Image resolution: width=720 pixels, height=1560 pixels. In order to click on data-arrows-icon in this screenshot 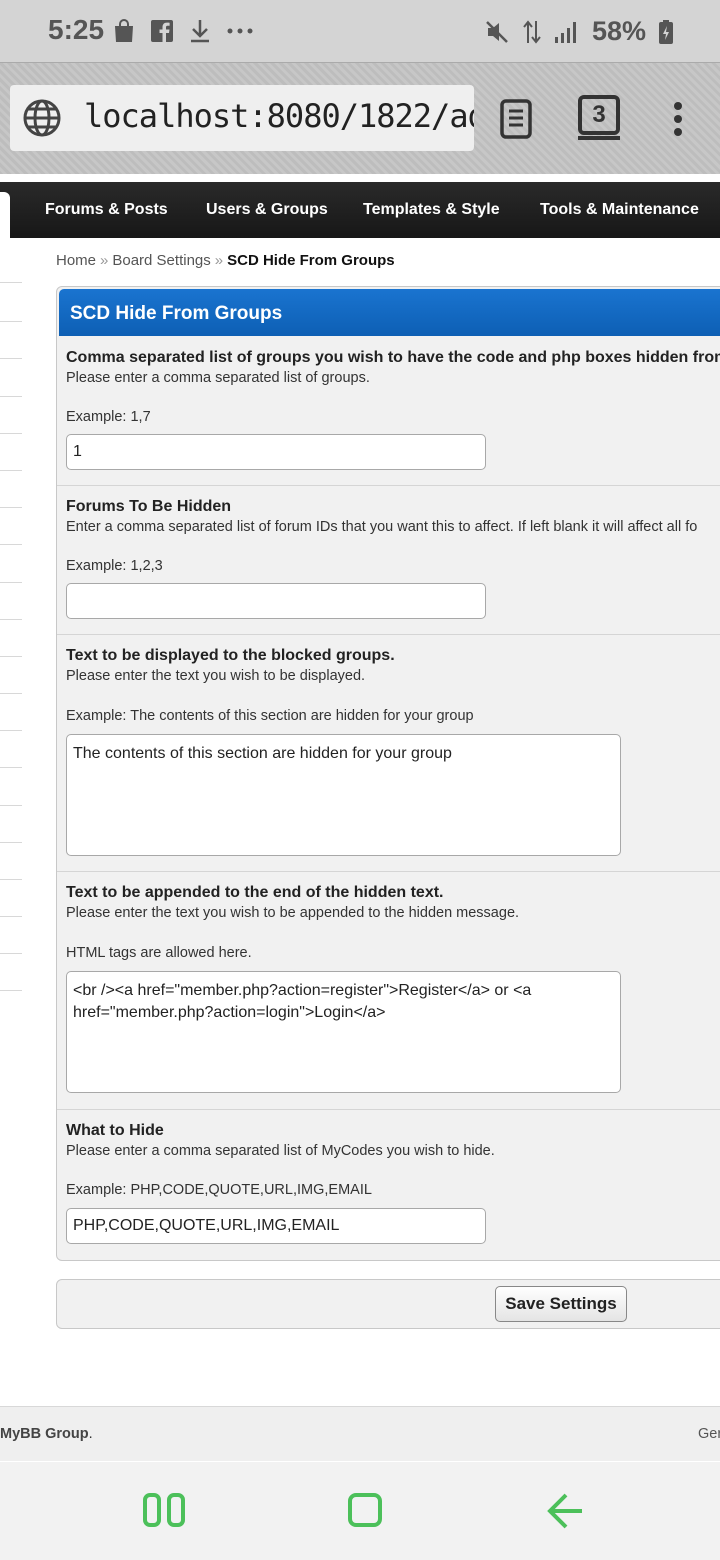, I will do `click(532, 31)`.